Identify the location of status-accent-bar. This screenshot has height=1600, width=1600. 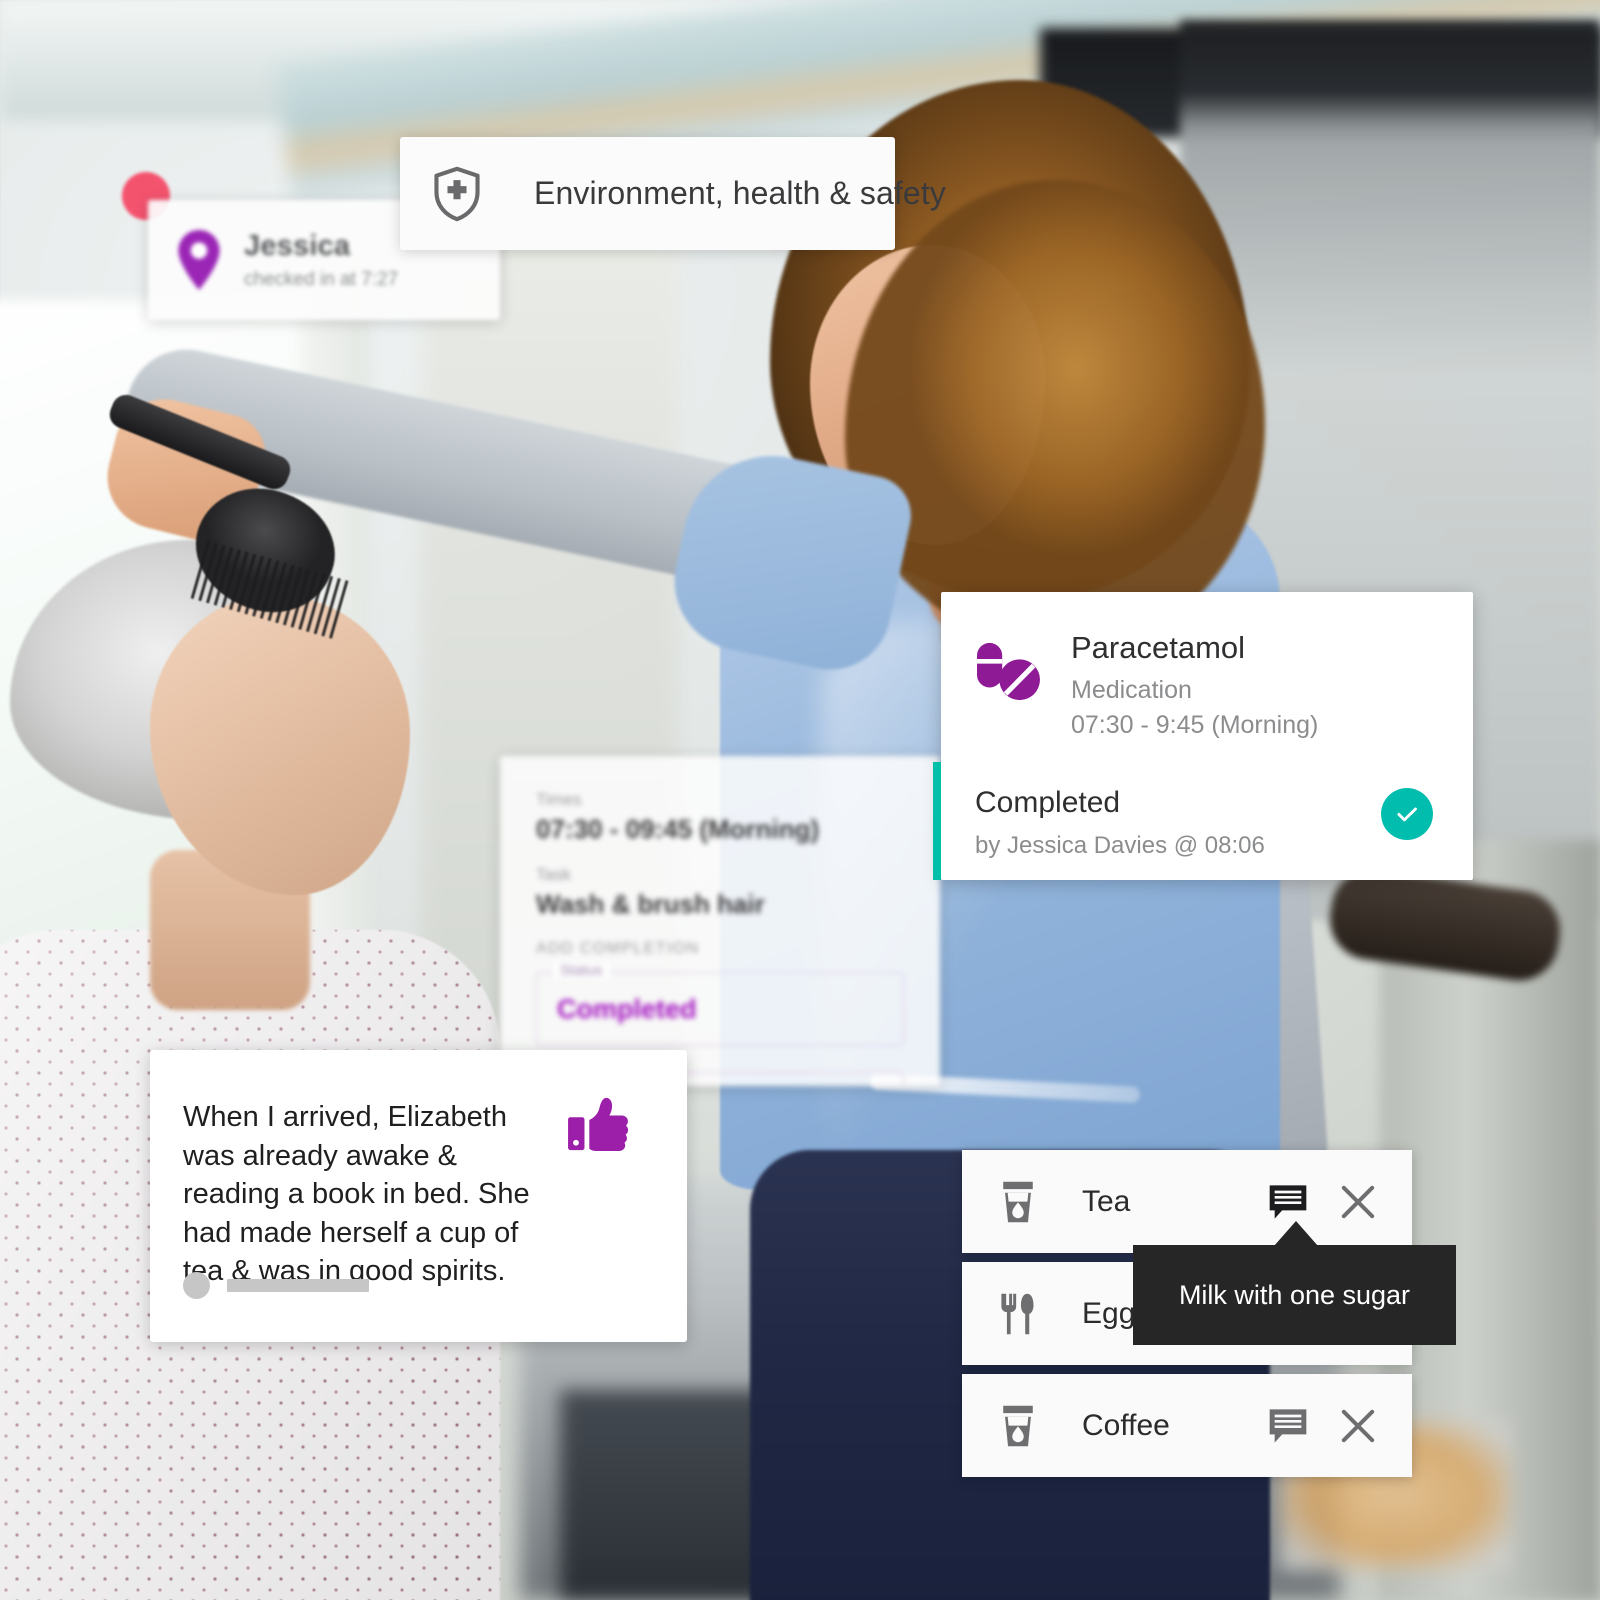
(937, 821).